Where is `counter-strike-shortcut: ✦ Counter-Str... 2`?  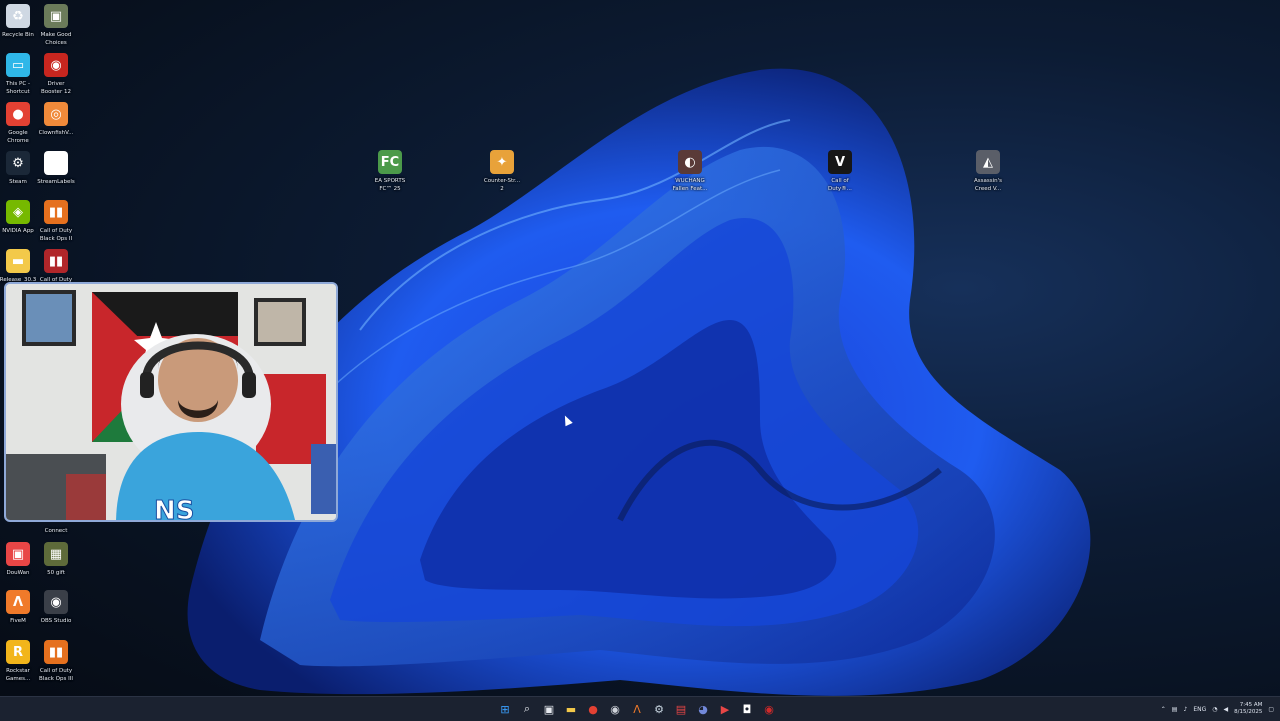 counter-strike-shortcut: ✦ Counter-Str... 2 is located at coordinates (502, 171).